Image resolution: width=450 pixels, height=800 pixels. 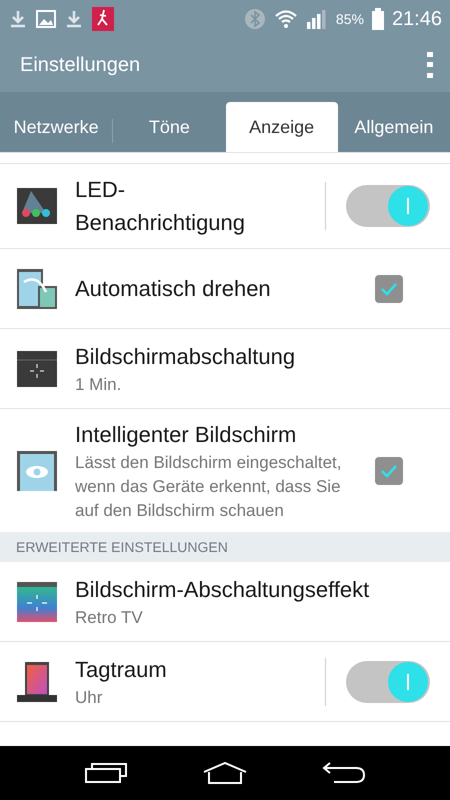 What do you see at coordinates (37, 471) in the screenshot?
I see `smart-screen-icon` at bounding box center [37, 471].